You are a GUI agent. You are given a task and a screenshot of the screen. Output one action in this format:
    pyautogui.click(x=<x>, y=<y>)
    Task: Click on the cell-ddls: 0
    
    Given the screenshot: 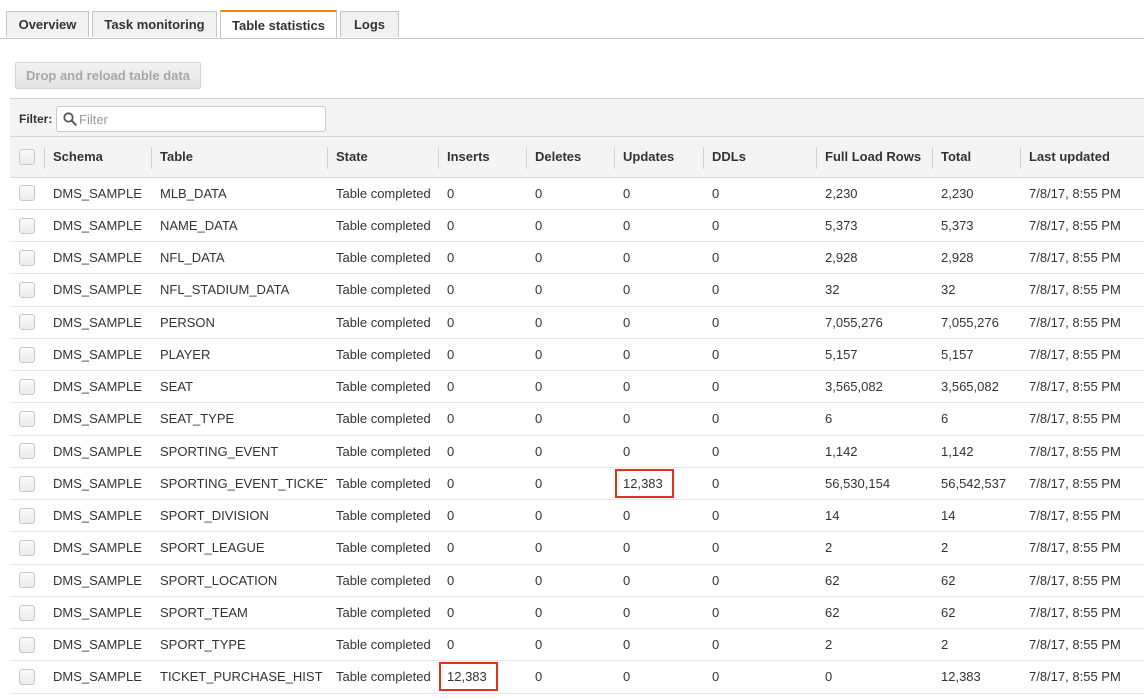 What is the action you would take?
    pyautogui.click(x=759, y=645)
    